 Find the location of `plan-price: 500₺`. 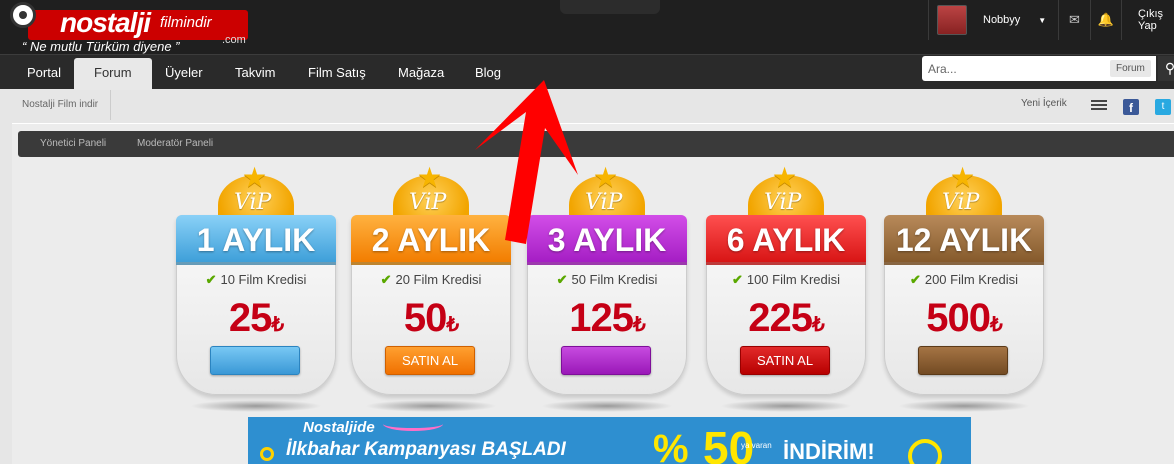

plan-price: 500₺ is located at coordinates (964, 318).